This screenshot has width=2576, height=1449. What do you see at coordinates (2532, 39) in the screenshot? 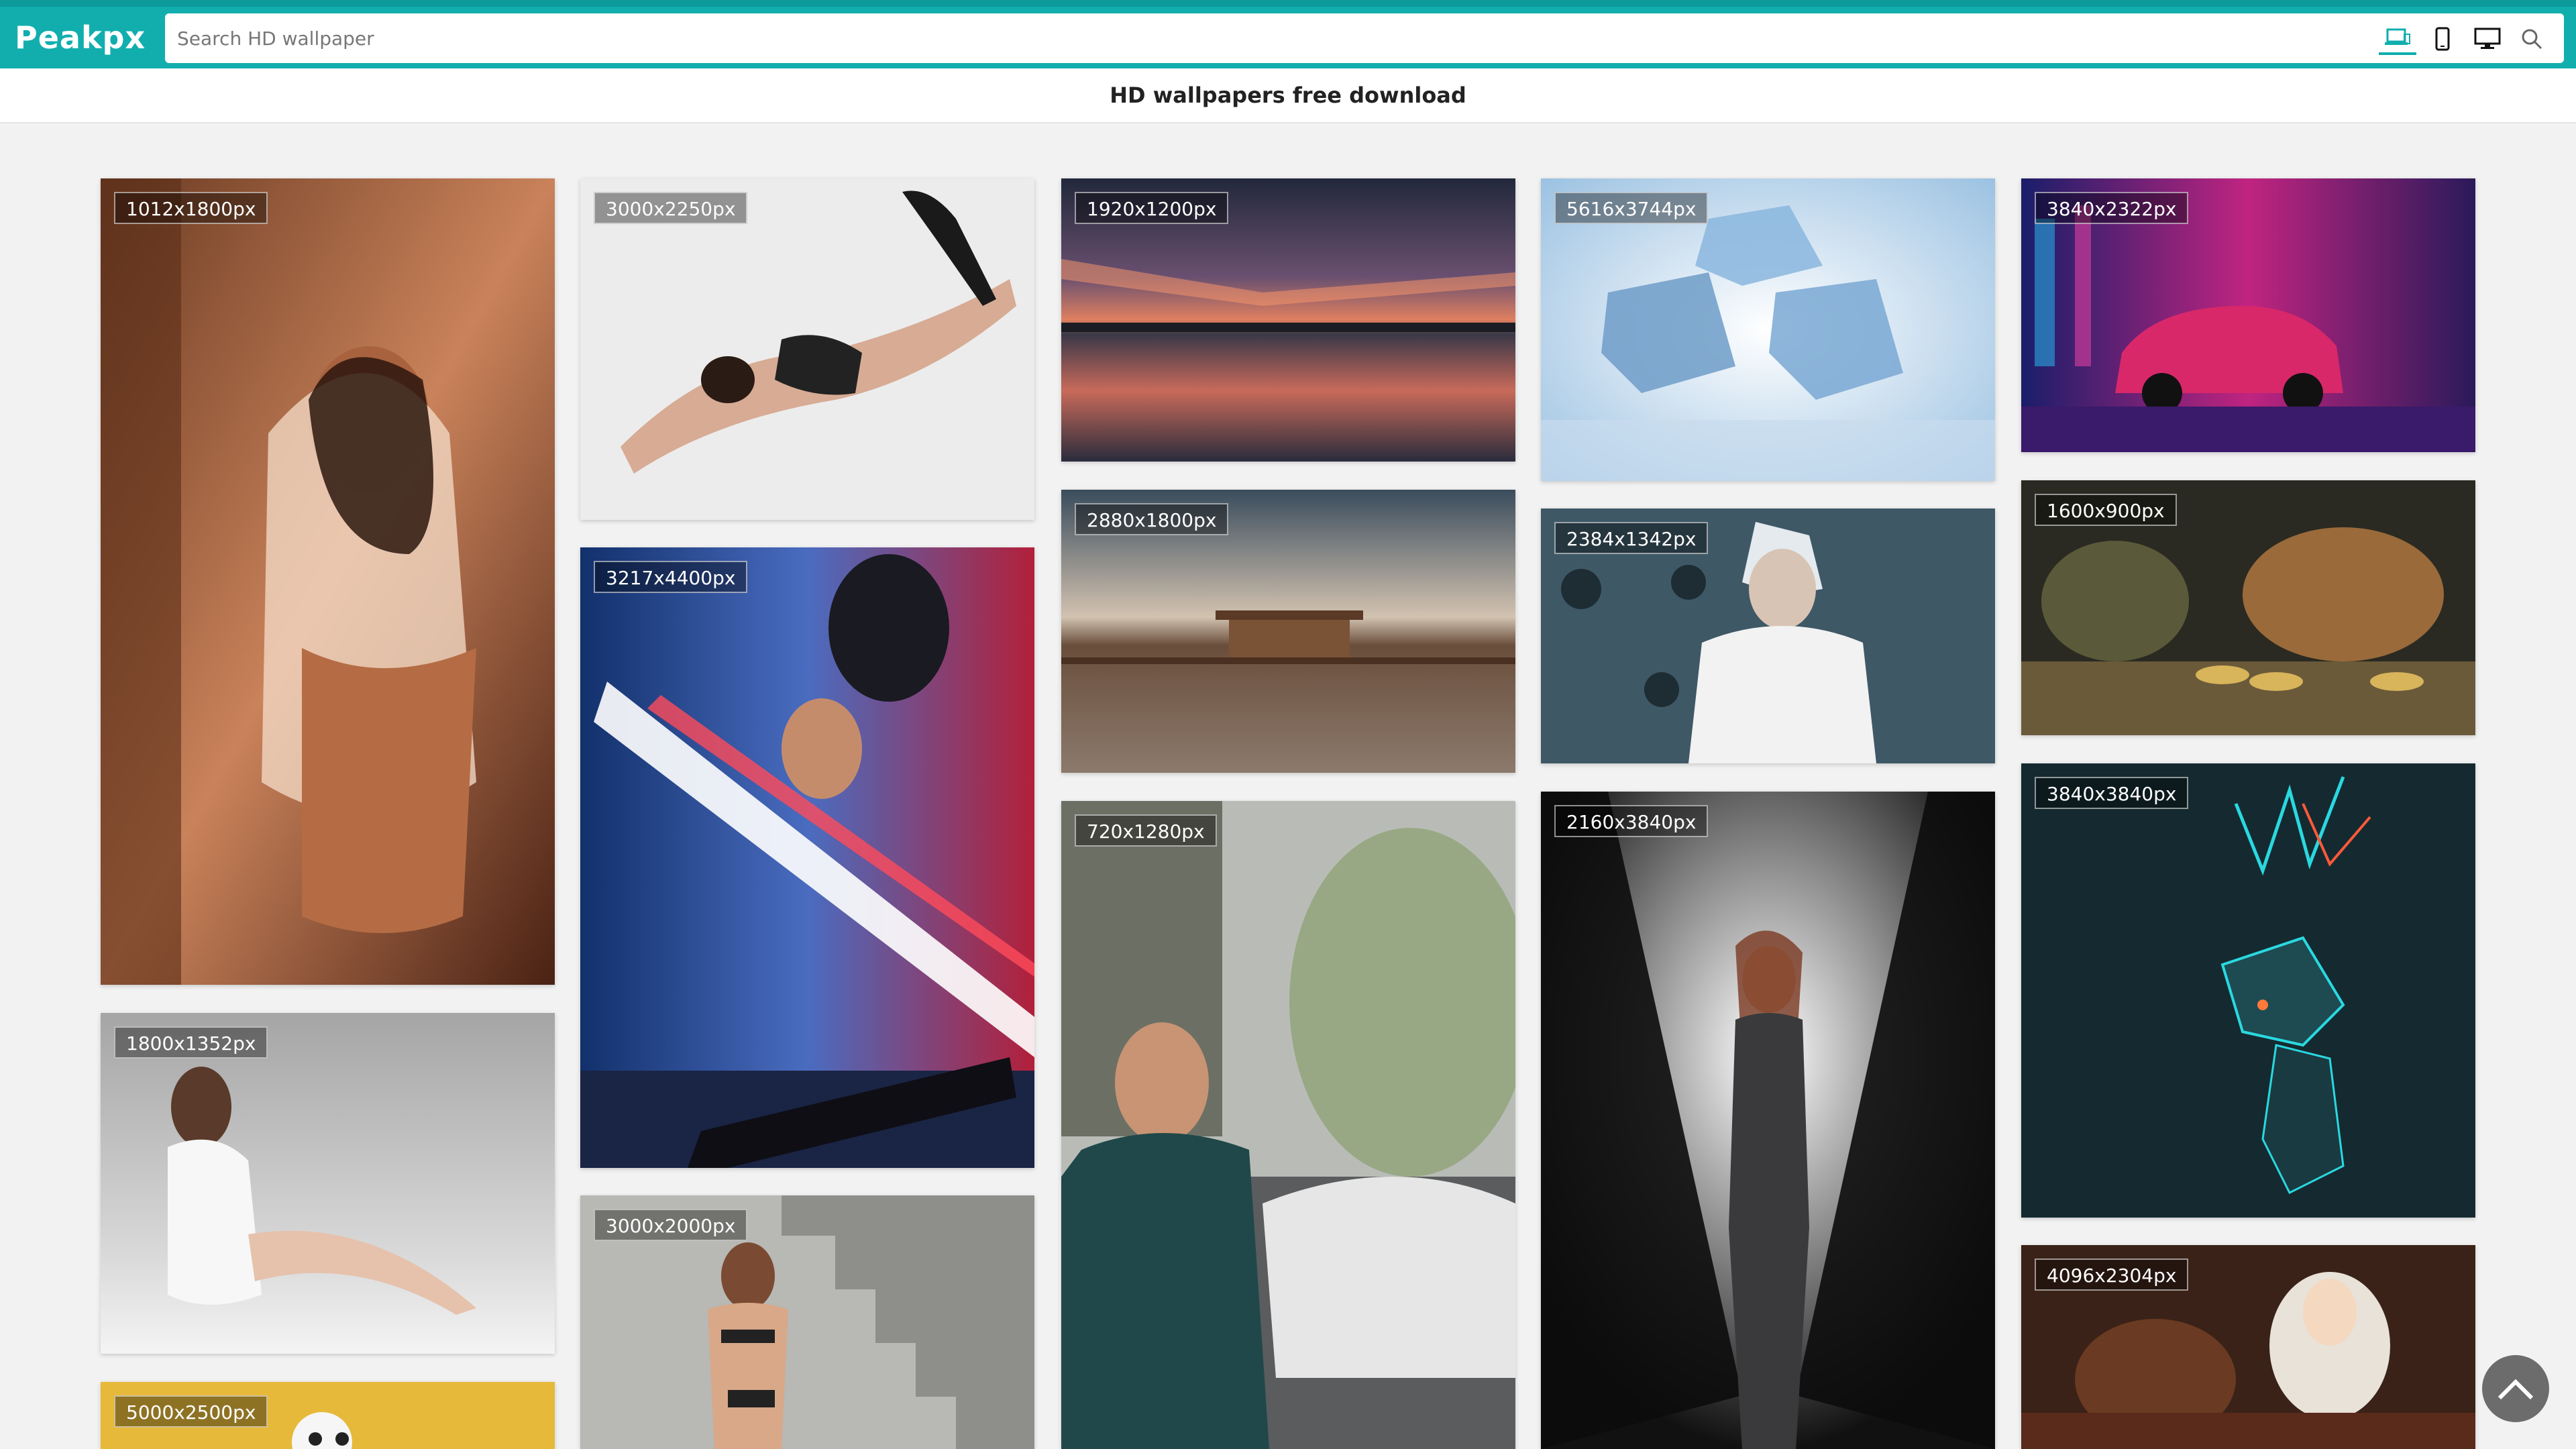
I see `search-icon` at bounding box center [2532, 39].